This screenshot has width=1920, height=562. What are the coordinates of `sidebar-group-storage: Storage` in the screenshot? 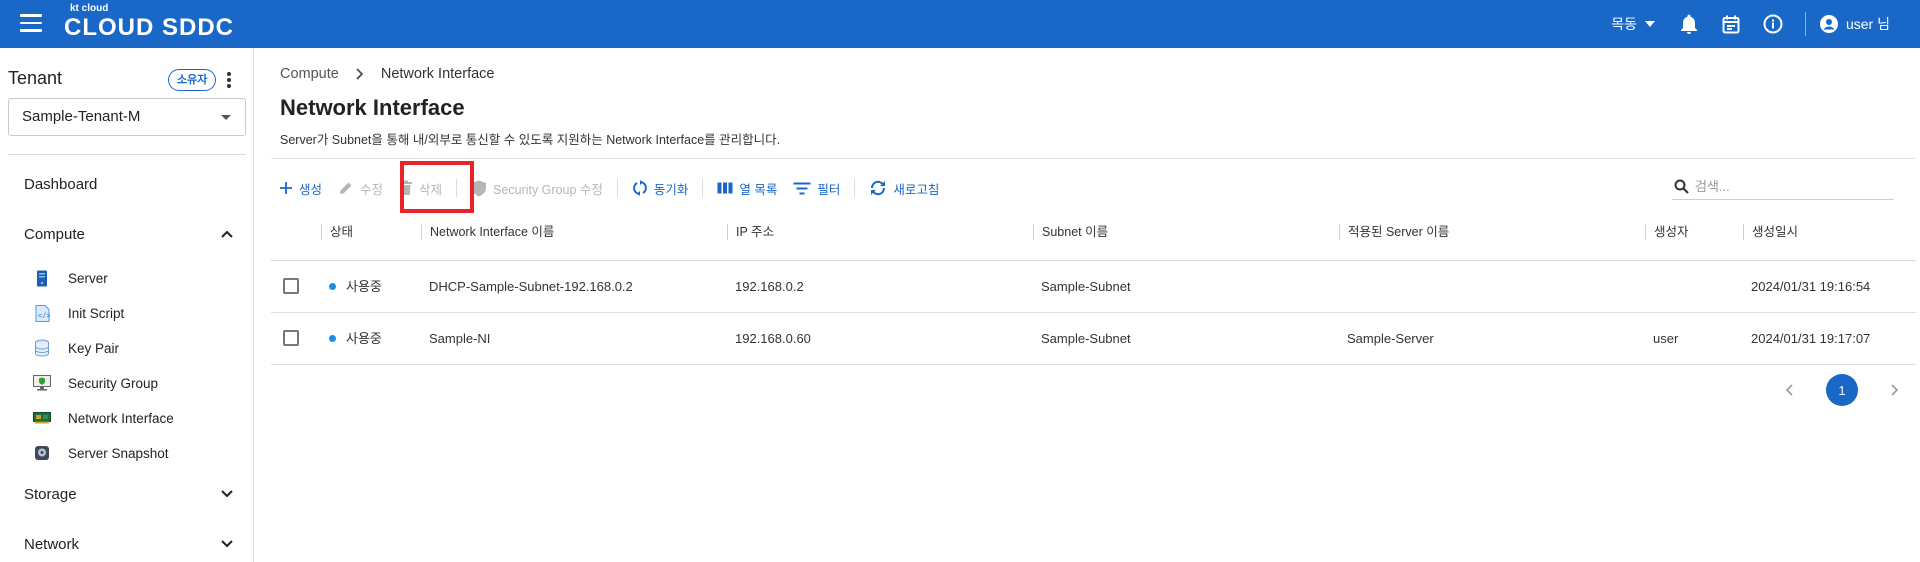 It's located at (129, 494).